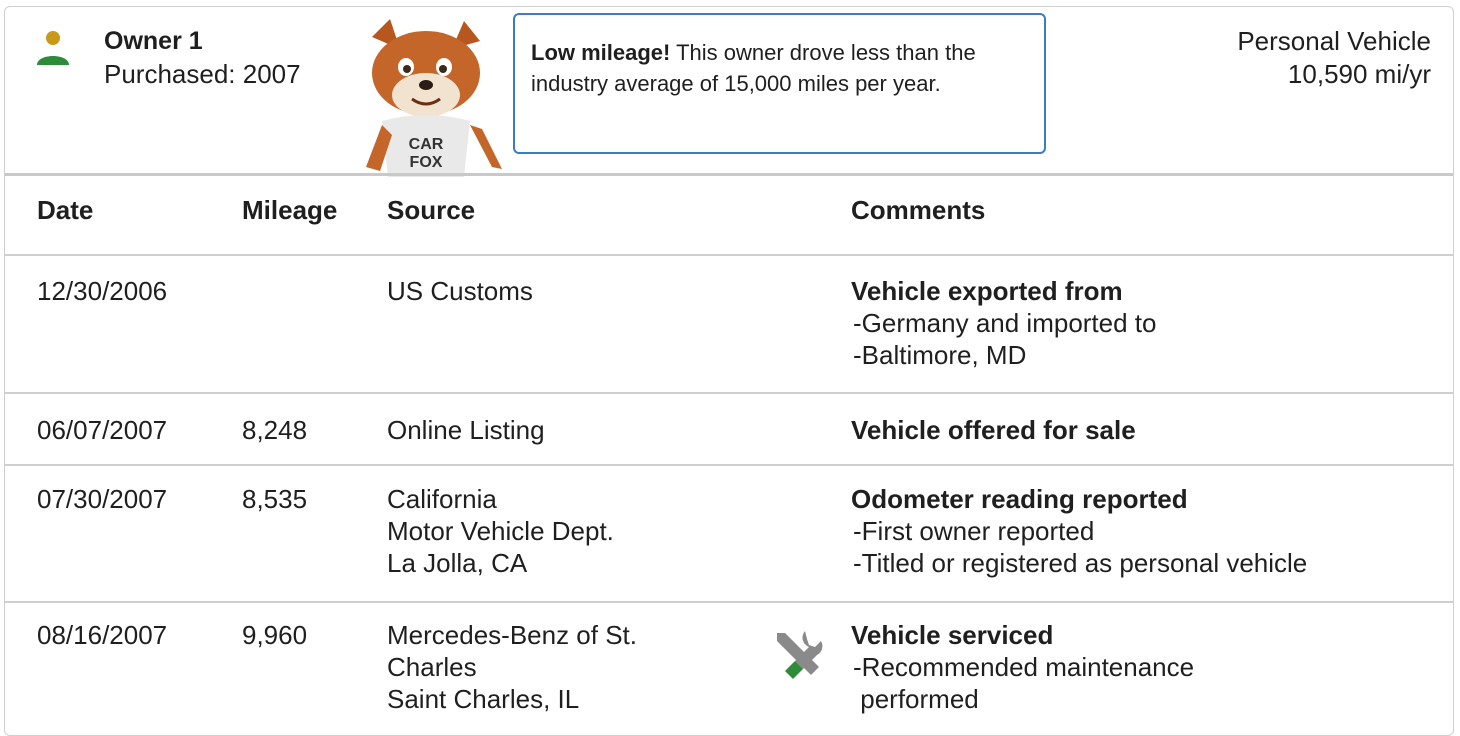  I want to click on usage-type: Personal Vehicle, so click(1334, 41).